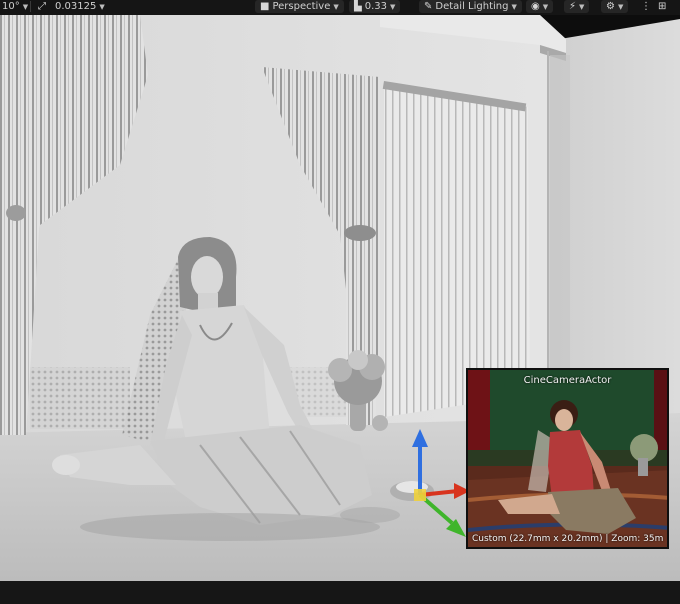 The width and height of the screenshot is (680, 604). I want to click on camera-preview-render, so click(567, 458).